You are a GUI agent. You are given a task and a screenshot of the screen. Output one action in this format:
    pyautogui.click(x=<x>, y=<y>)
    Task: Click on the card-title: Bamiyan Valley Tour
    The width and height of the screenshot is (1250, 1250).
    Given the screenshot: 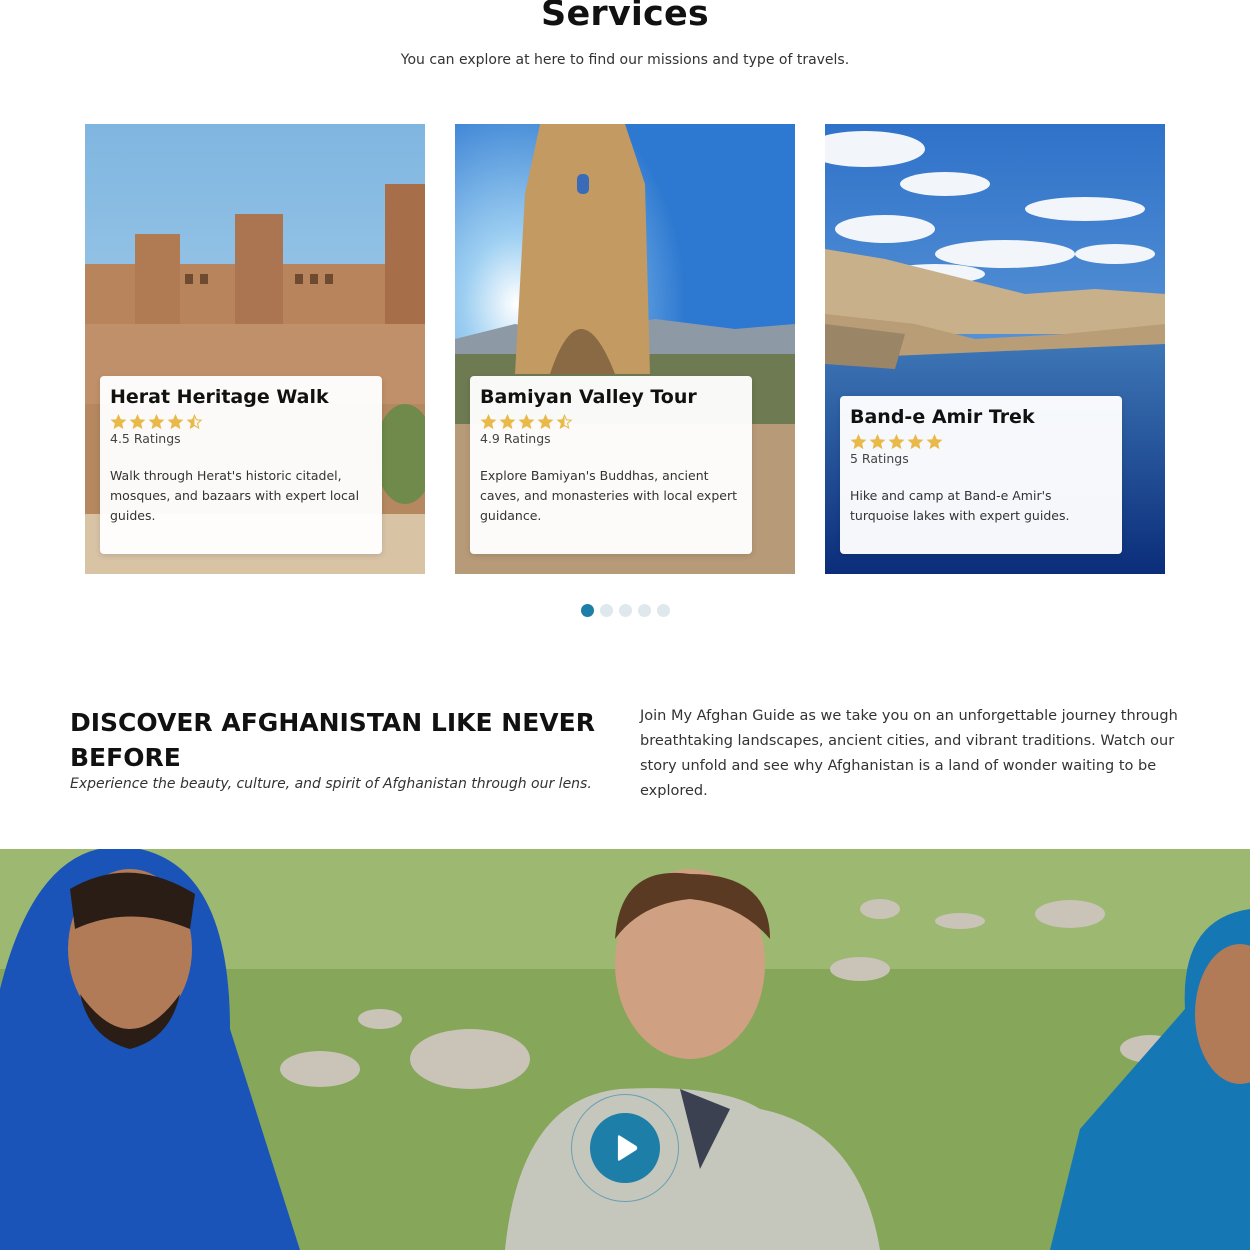 What is the action you would take?
    pyautogui.click(x=611, y=397)
    